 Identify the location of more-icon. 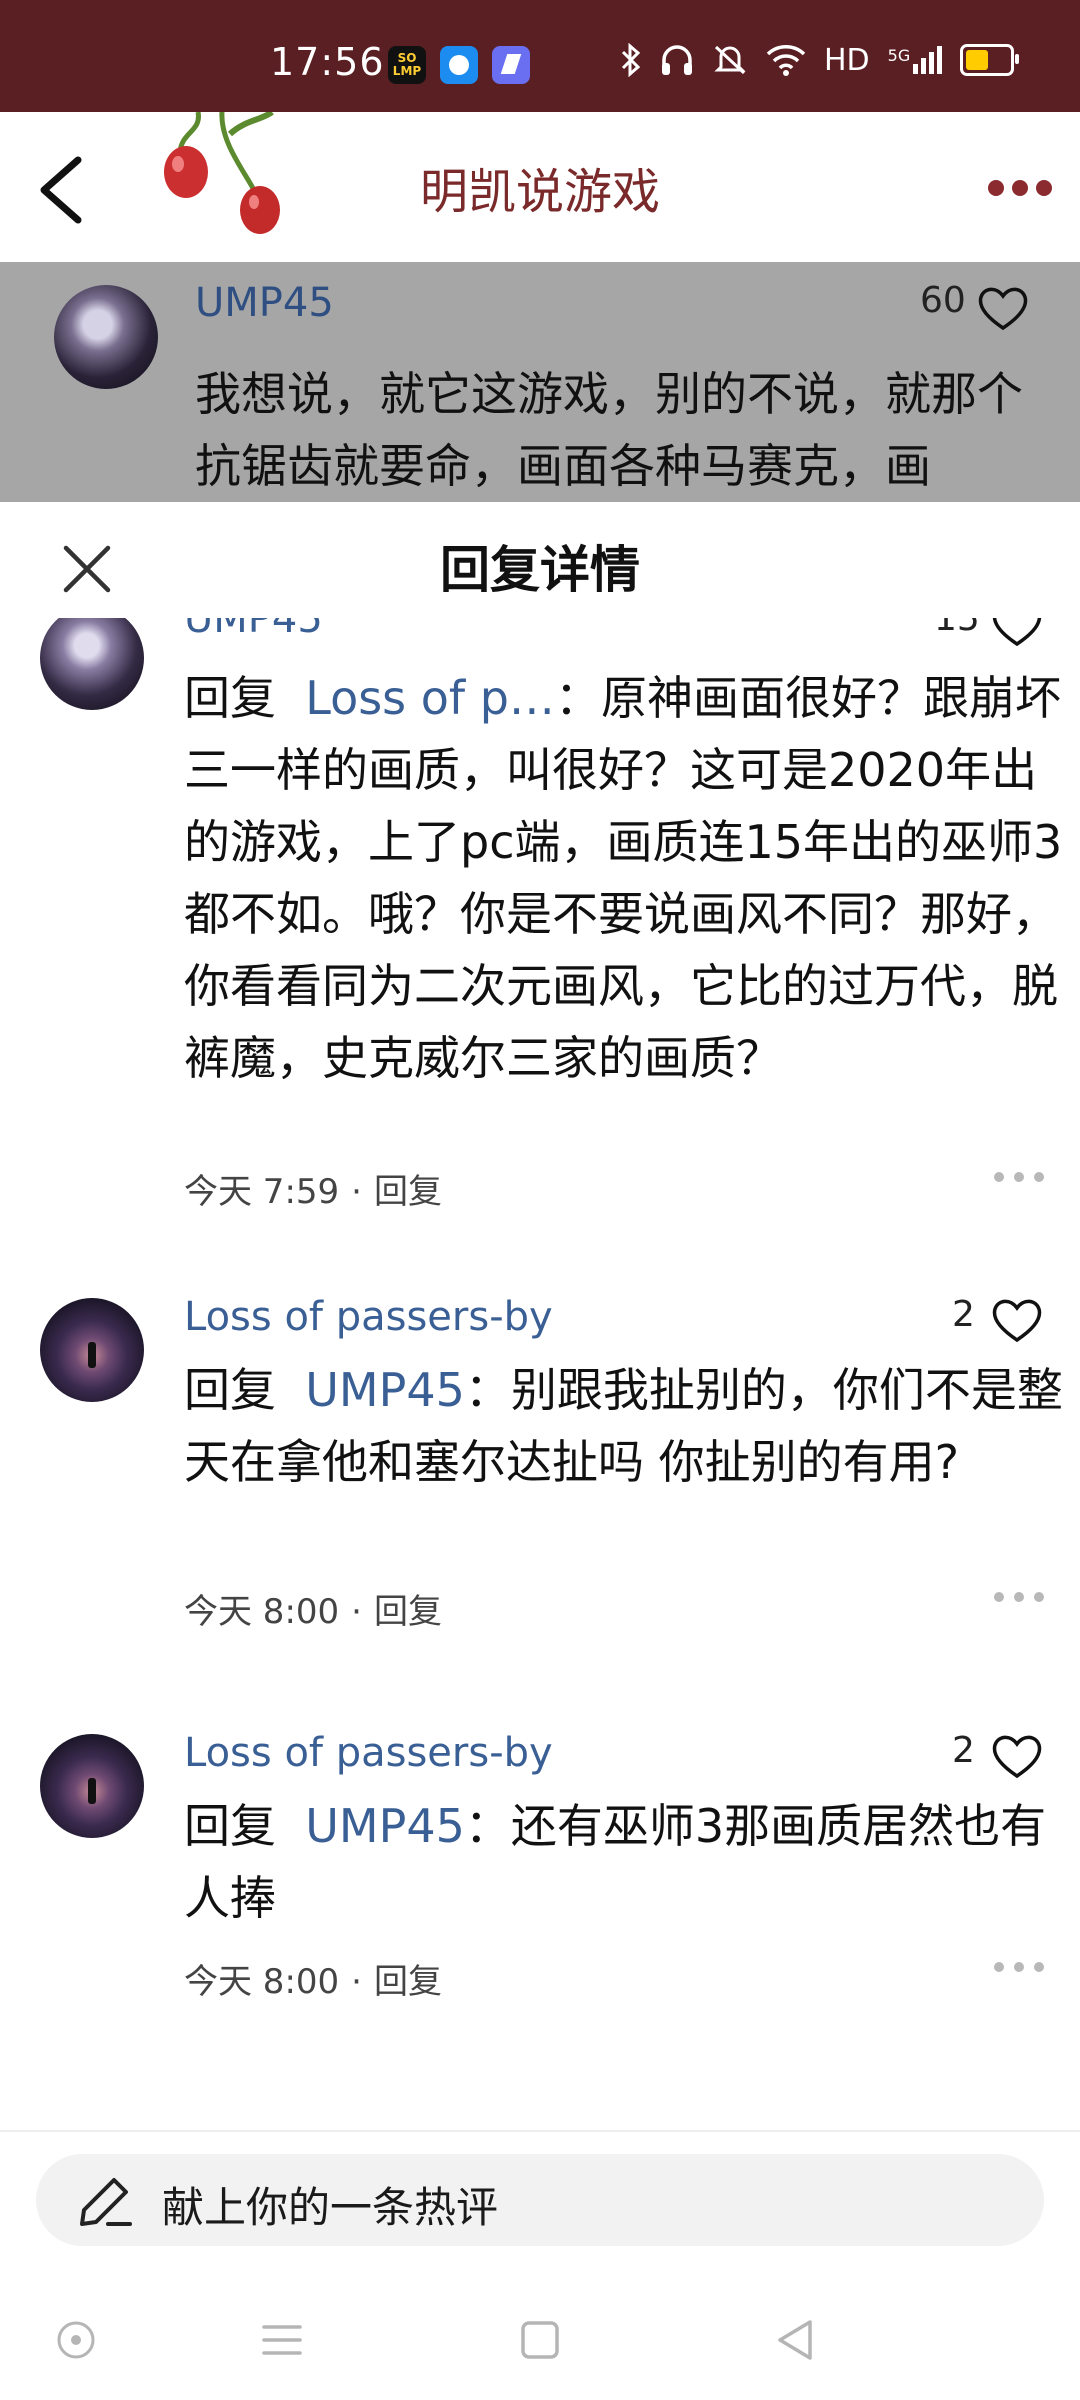
(996, 188).